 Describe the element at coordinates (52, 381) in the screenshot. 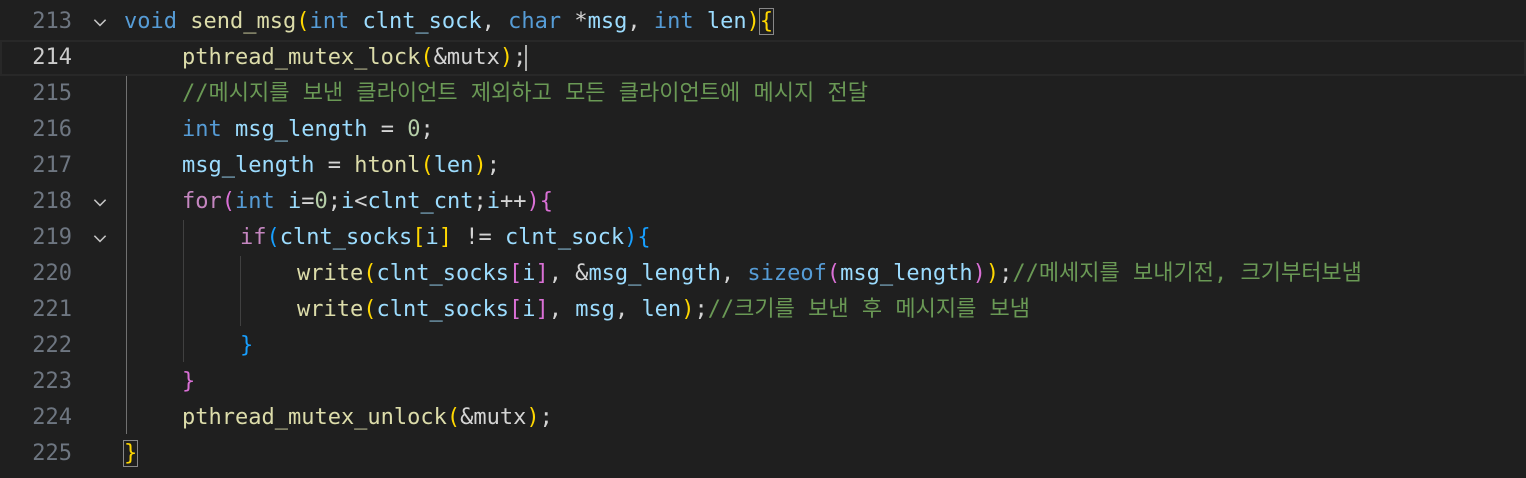

I see `line-number: 223` at that location.